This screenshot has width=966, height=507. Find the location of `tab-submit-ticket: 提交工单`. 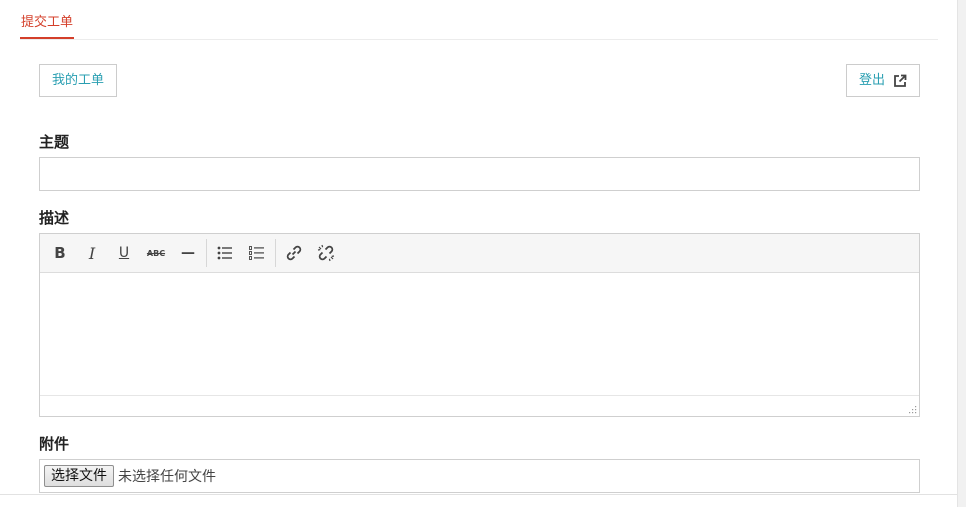

tab-submit-ticket: 提交工单 is located at coordinates (47, 26).